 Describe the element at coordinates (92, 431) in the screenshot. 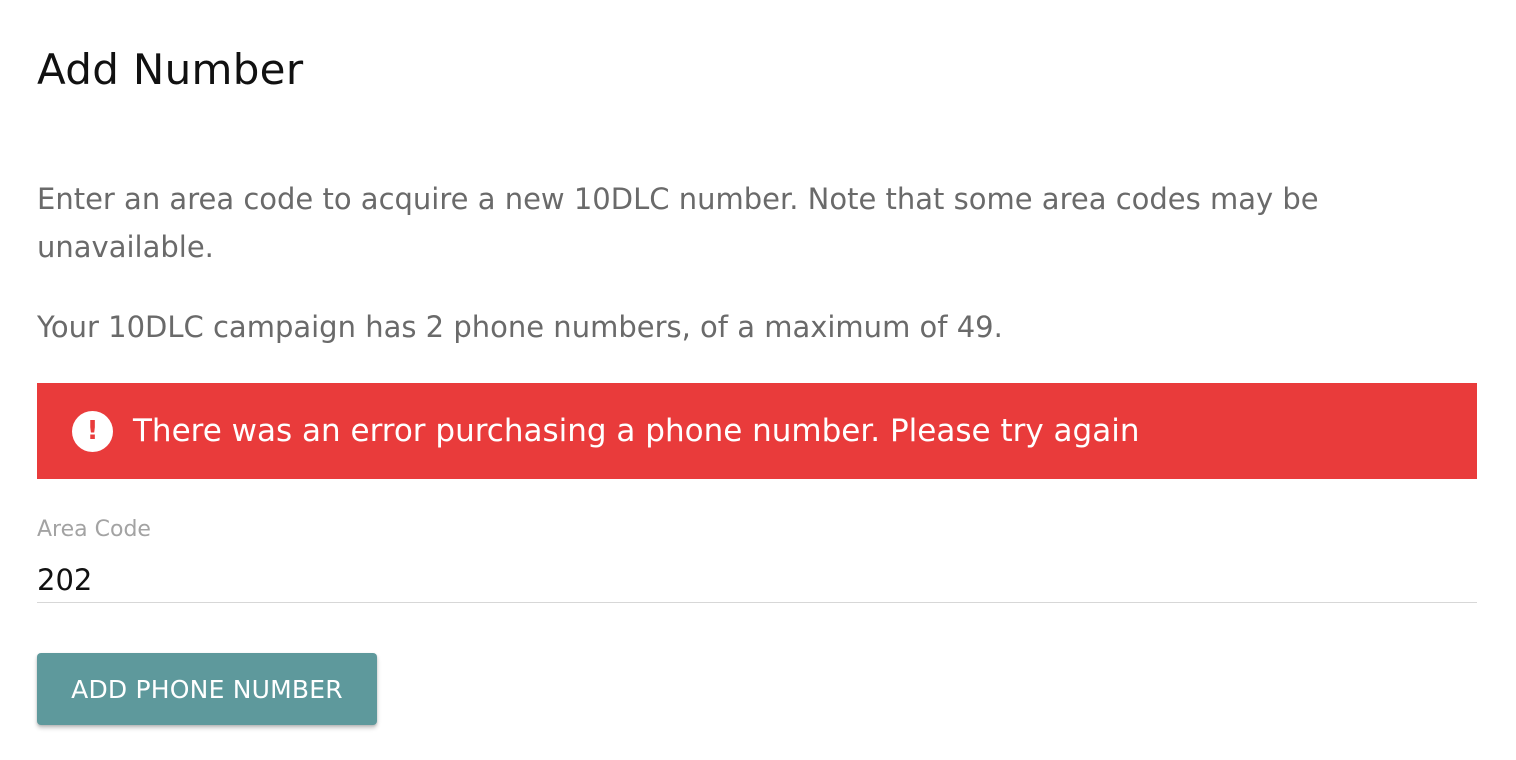

I see `exclamation-circle-icon: !` at that location.